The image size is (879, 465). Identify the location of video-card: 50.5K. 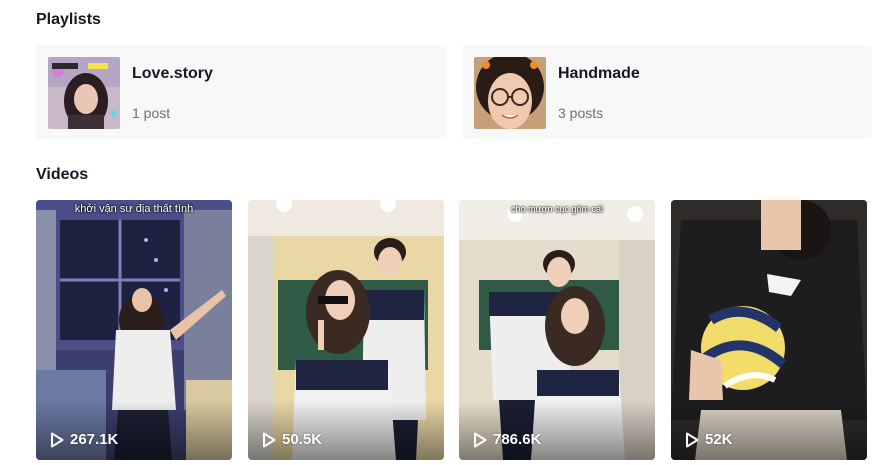
(346, 330).